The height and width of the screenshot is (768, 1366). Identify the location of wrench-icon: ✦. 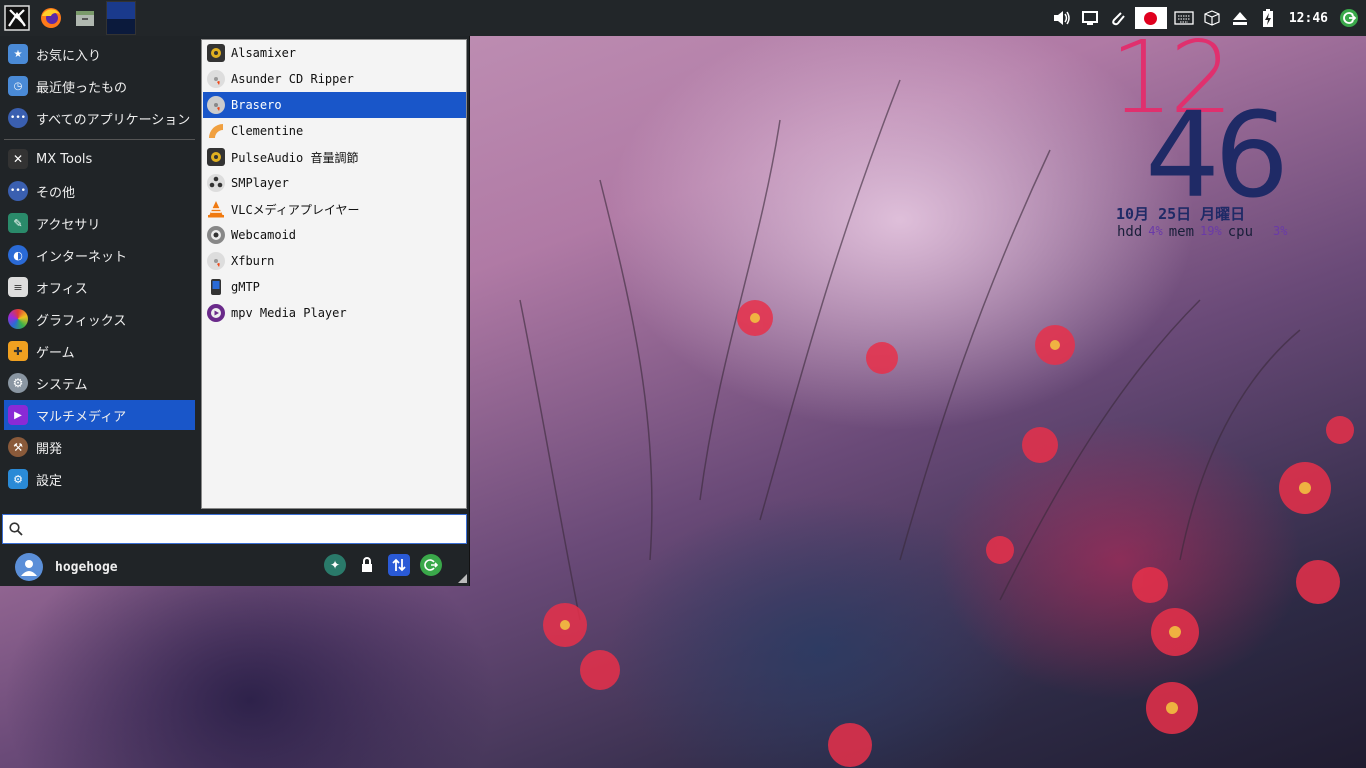
(335, 565).